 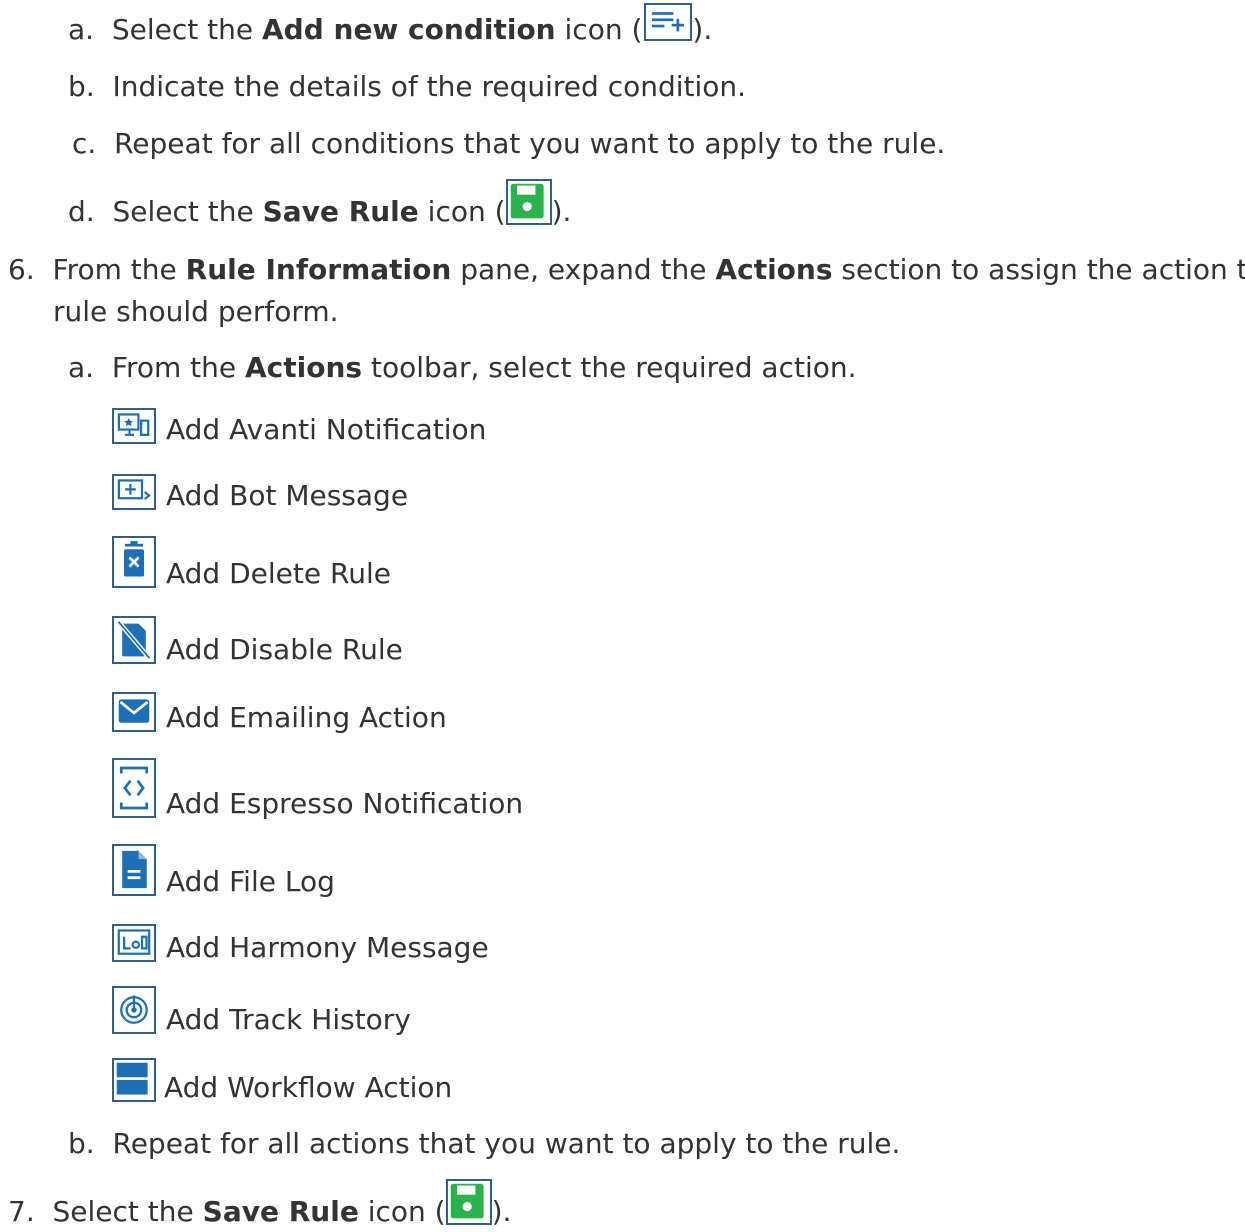 I want to click on track-history-icon, so click(x=134, y=1010).